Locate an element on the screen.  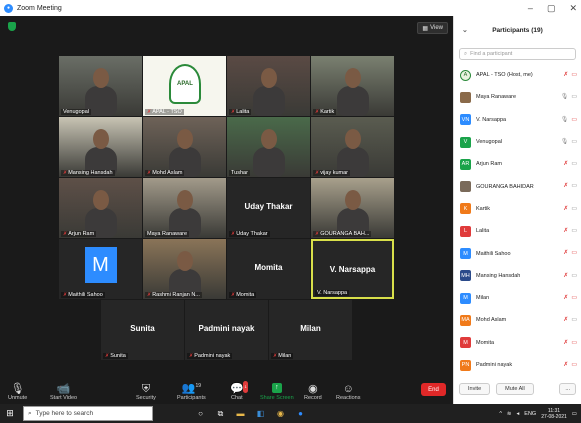
video-tile: Milan ✗Milan is located at coordinates (310, 330).